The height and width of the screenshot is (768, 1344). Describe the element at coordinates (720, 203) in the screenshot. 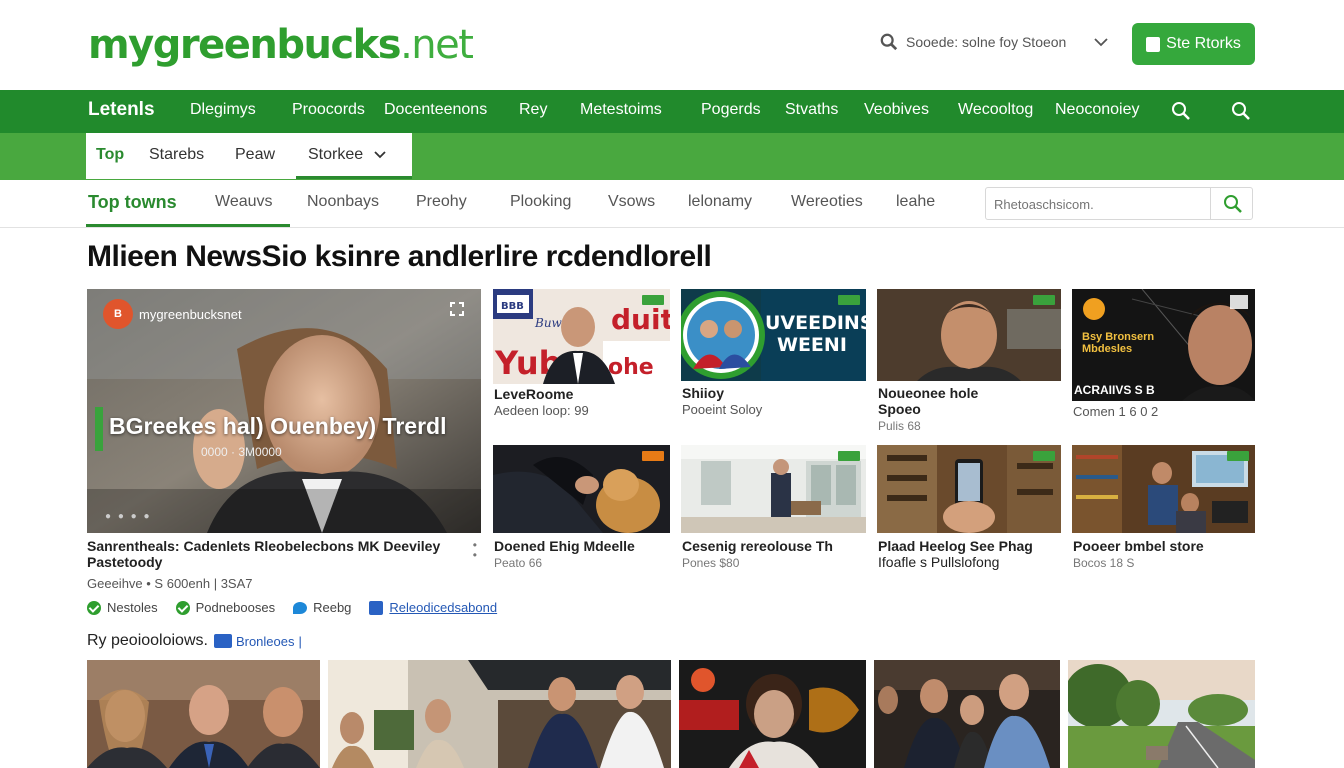

I see `category-tab: lelonamy` at that location.